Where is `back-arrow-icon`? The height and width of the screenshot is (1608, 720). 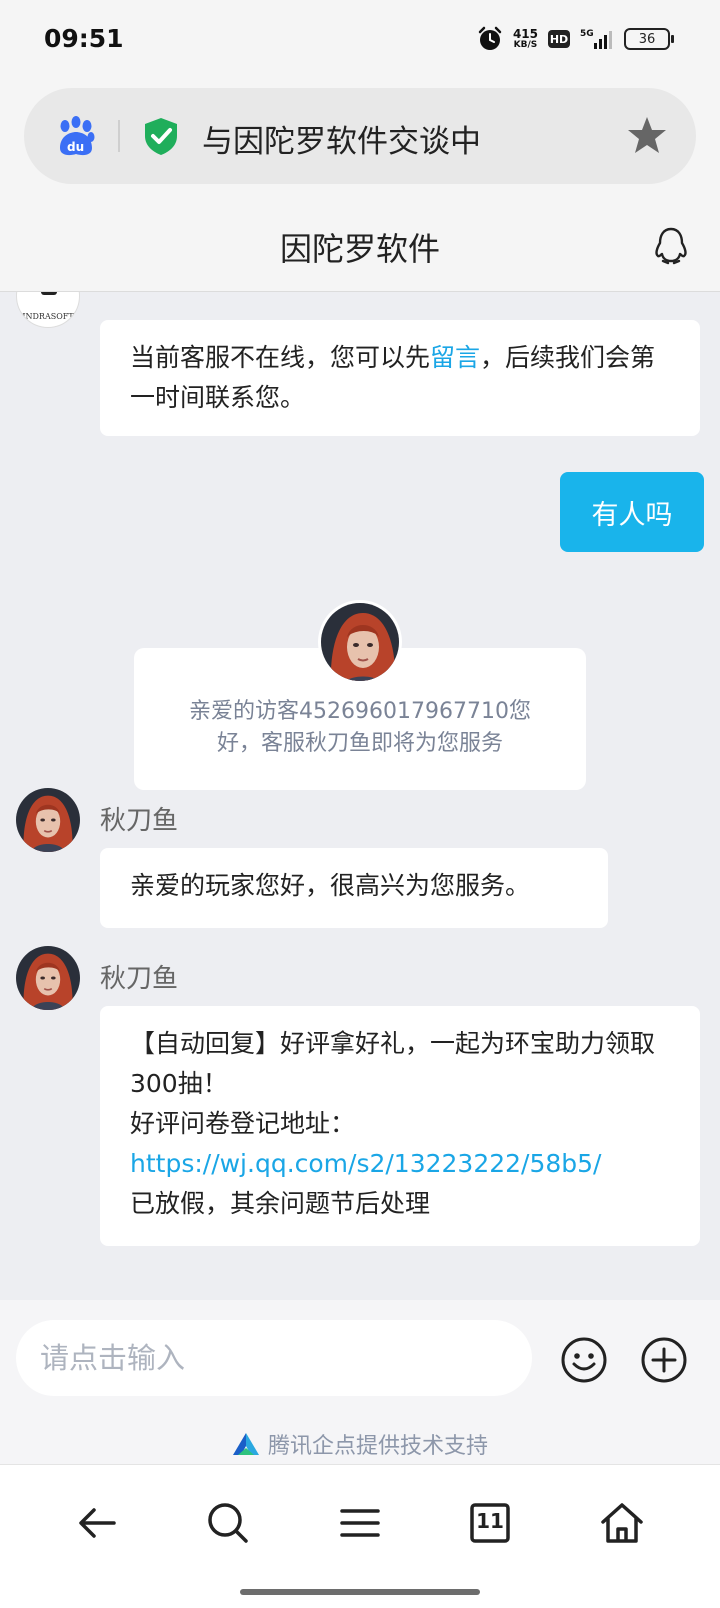 back-arrow-icon is located at coordinates (98, 1523).